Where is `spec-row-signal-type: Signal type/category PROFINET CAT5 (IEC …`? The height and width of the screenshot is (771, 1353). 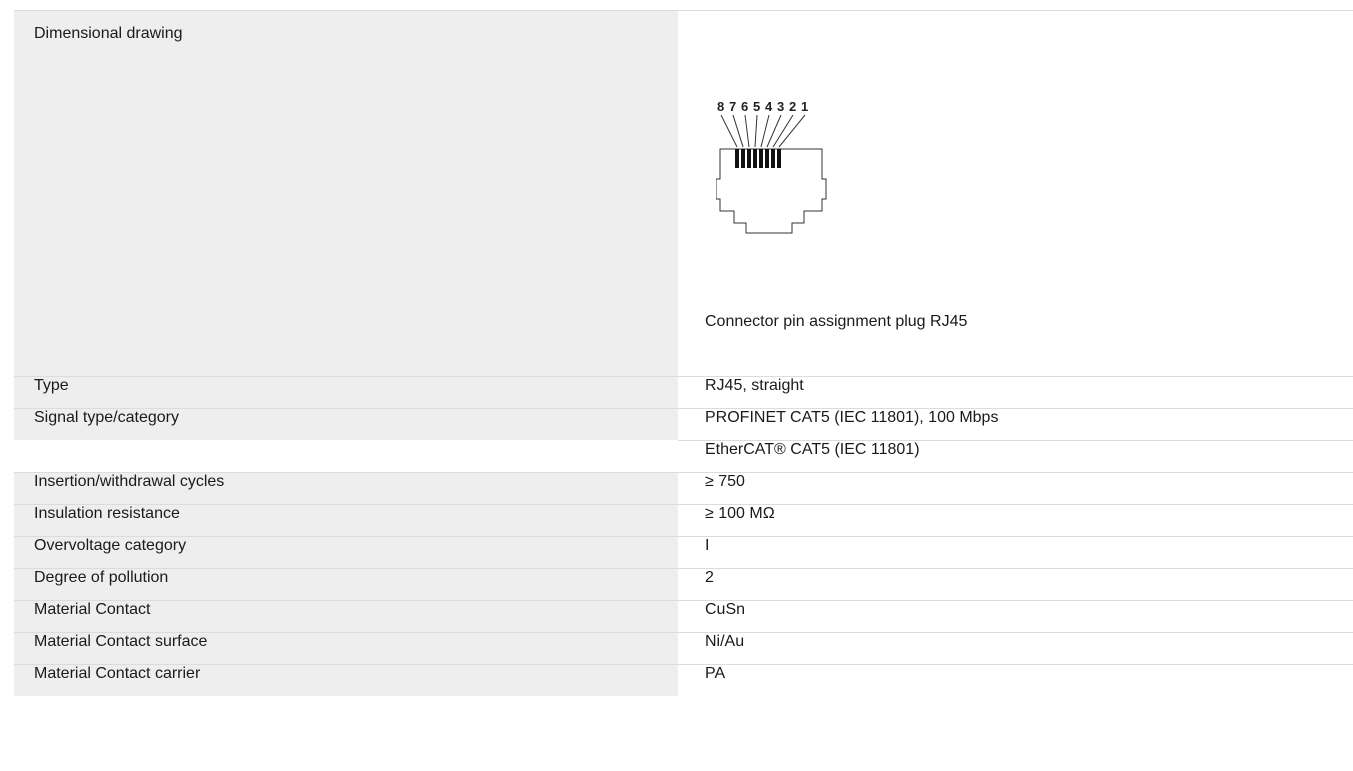 spec-row-signal-type: Signal type/category PROFINET CAT5 (IEC … is located at coordinates (683, 440).